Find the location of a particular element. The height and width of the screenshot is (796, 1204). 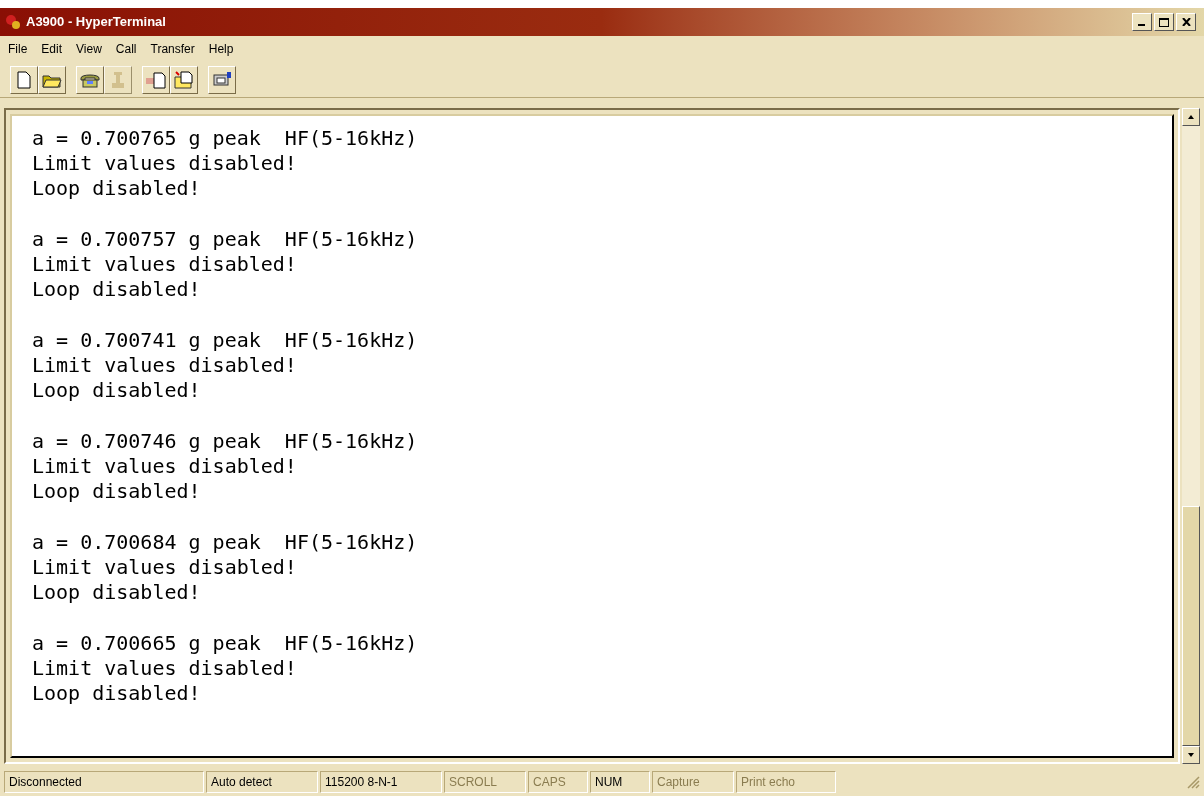

maximize-icon is located at coordinates (1164, 22).